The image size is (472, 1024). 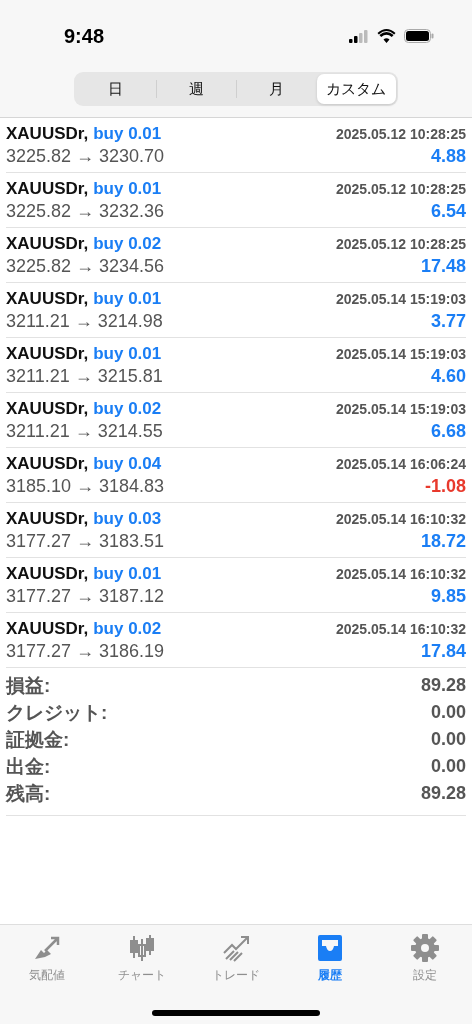 What do you see at coordinates (85, 156) in the screenshot?
I see `trade-prices: 3225.82 → 3230.70` at bounding box center [85, 156].